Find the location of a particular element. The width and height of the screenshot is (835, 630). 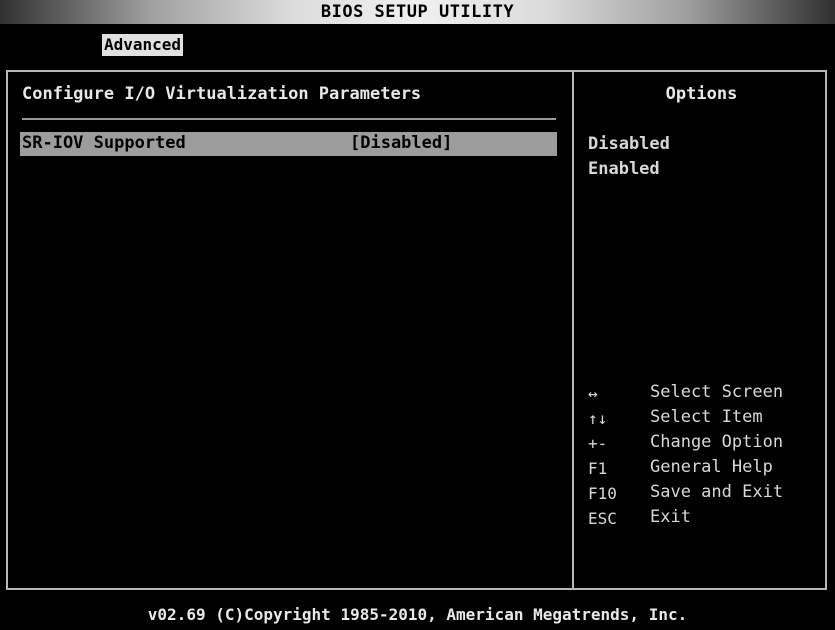

help-select-item: Select Item is located at coordinates (706, 417).